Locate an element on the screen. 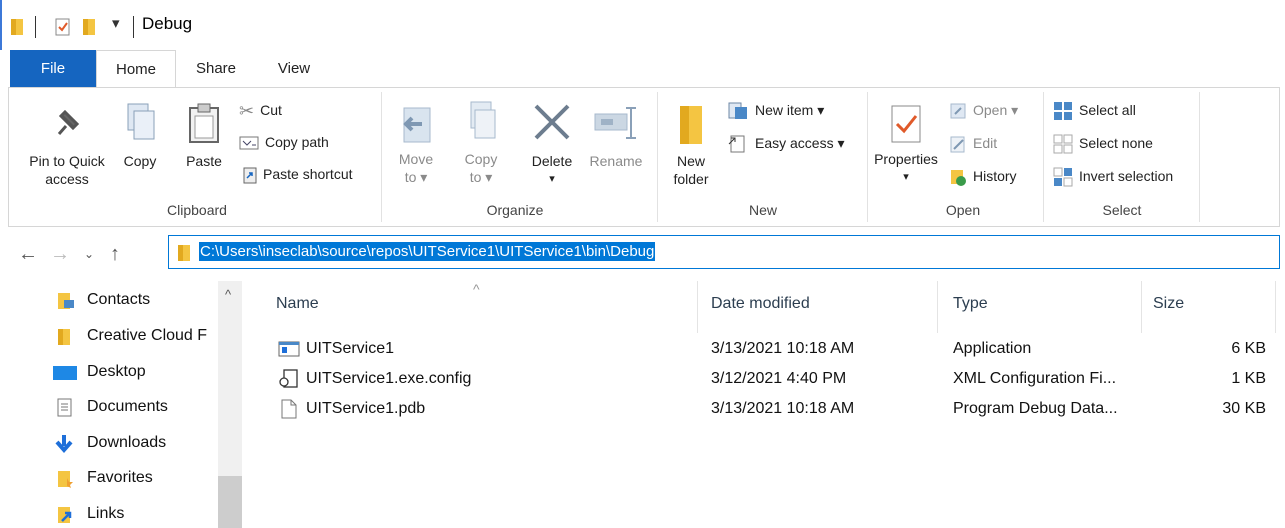 This screenshot has width=1285, height=528. scroll-up-icon: ^ is located at coordinates (228, 294).